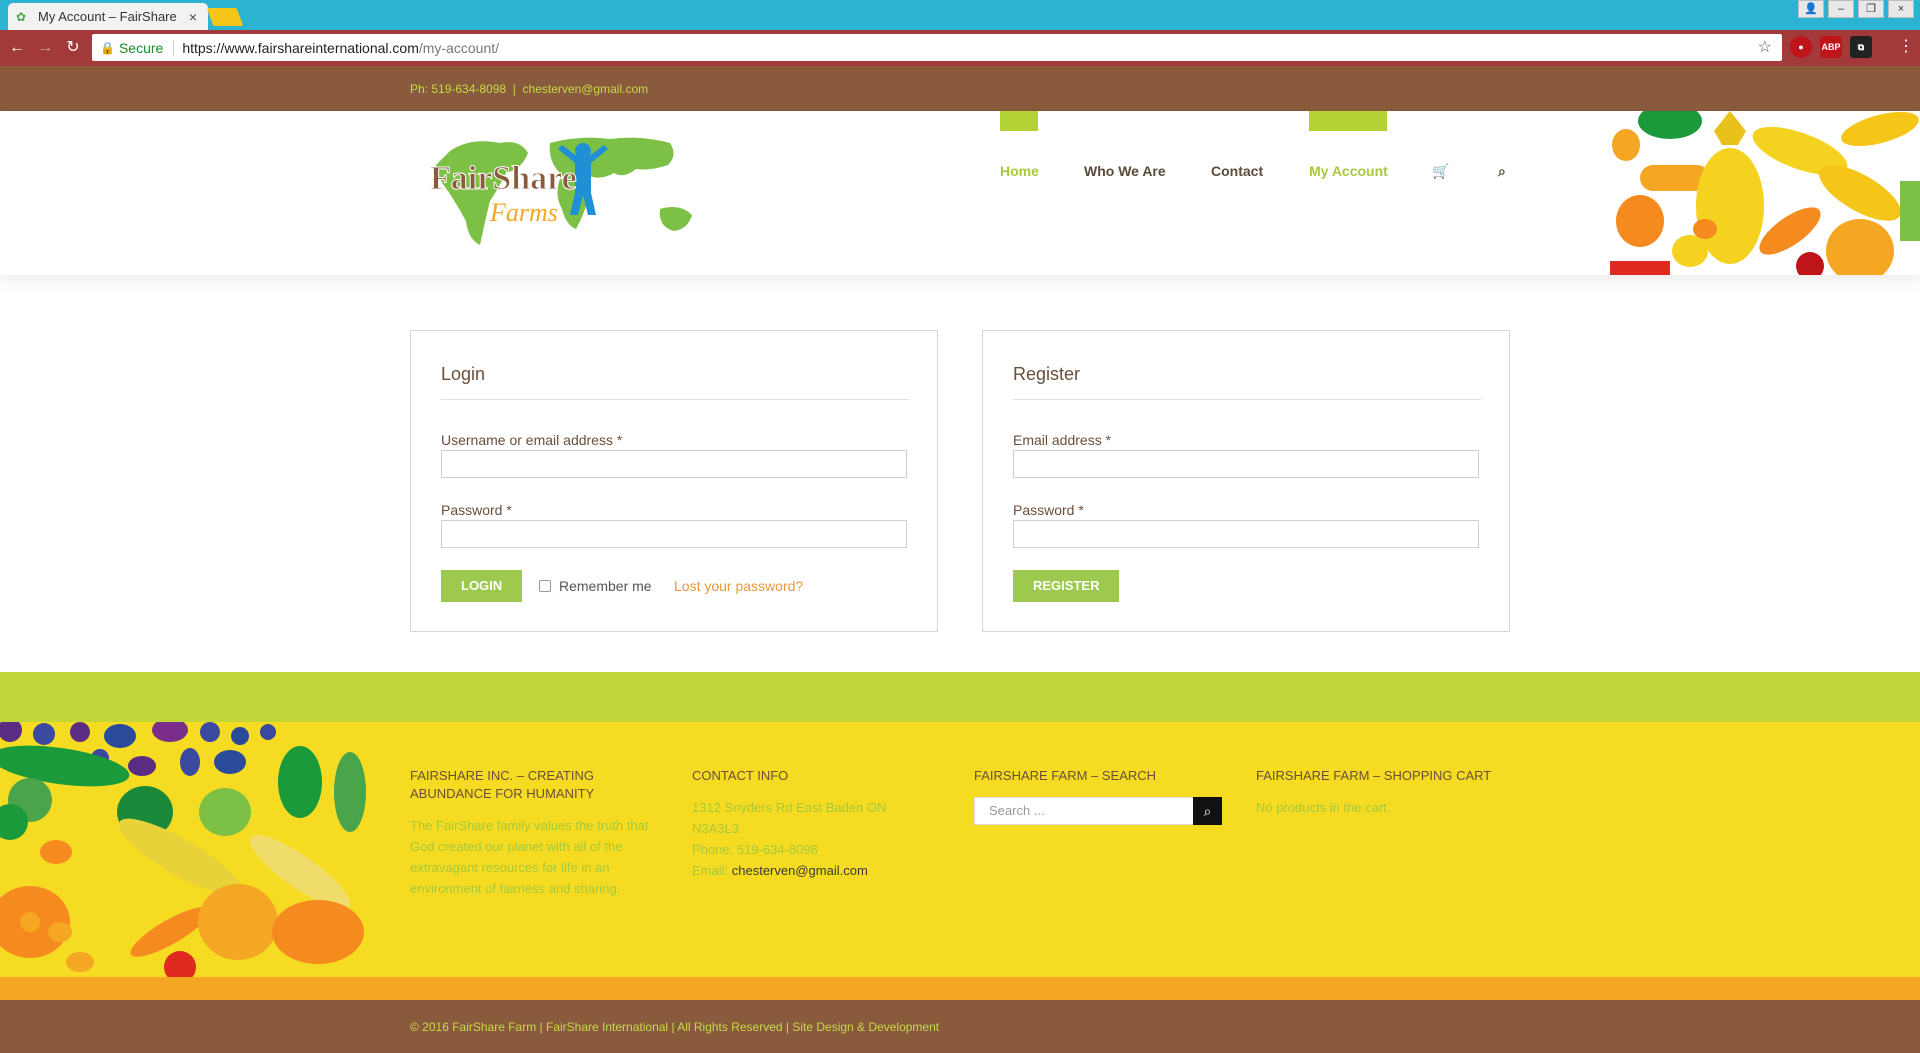 Image resolution: width=1920 pixels, height=1053 pixels. Describe the element at coordinates (1502, 171) in the screenshot. I see `search-icon: ⌕` at that location.